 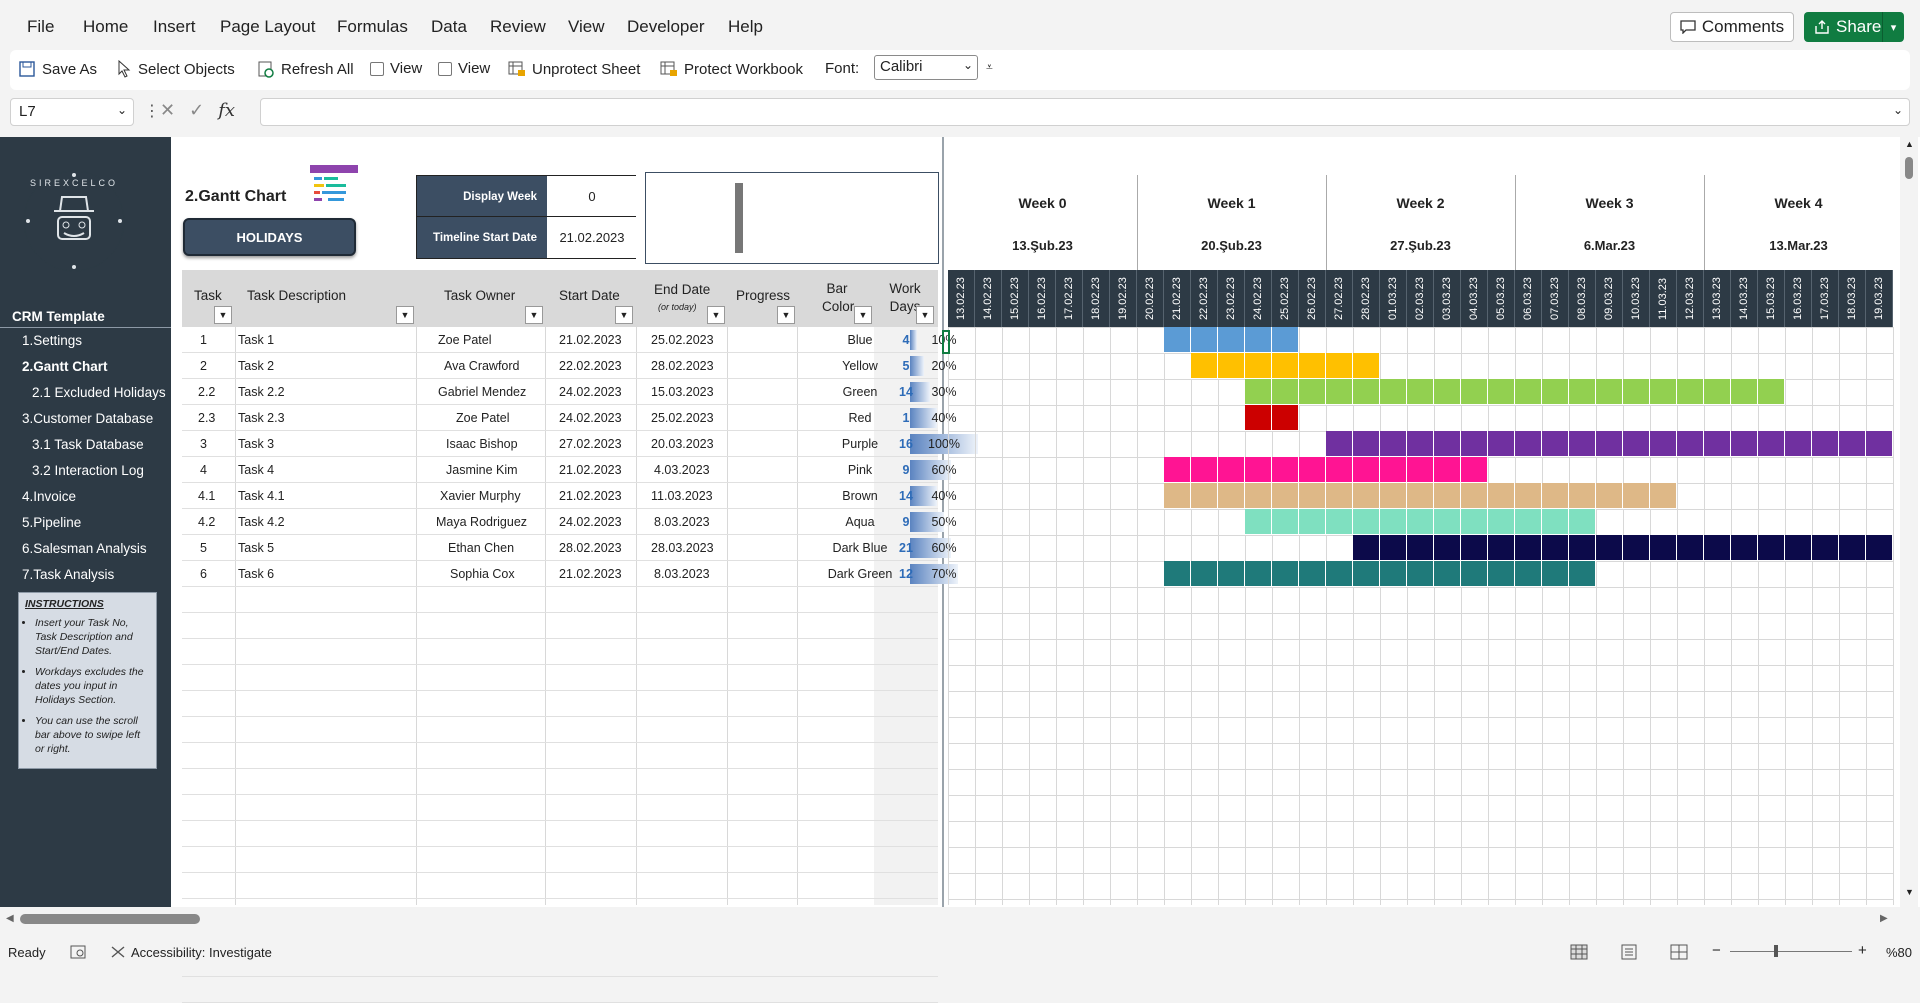 I want to click on menu-page-layout: Page Layout, so click(x=267, y=27).